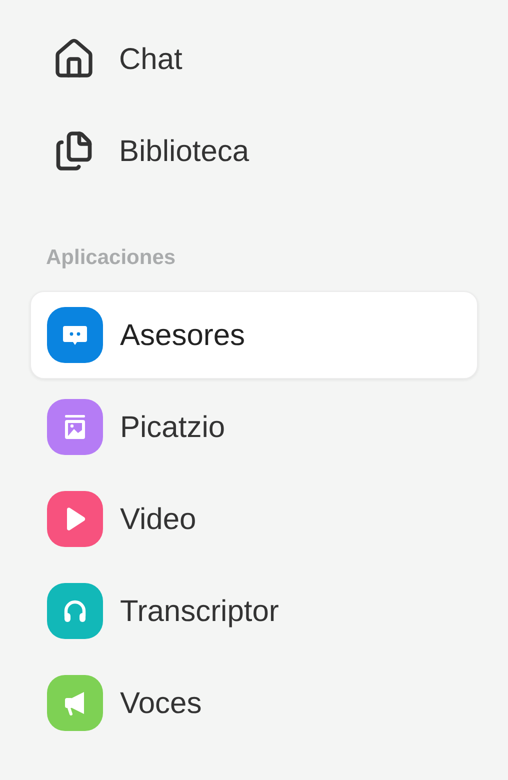 The width and height of the screenshot is (508, 780). What do you see at coordinates (254, 611) in the screenshot?
I see `app-item: Transcriptor` at bounding box center [254, 611].